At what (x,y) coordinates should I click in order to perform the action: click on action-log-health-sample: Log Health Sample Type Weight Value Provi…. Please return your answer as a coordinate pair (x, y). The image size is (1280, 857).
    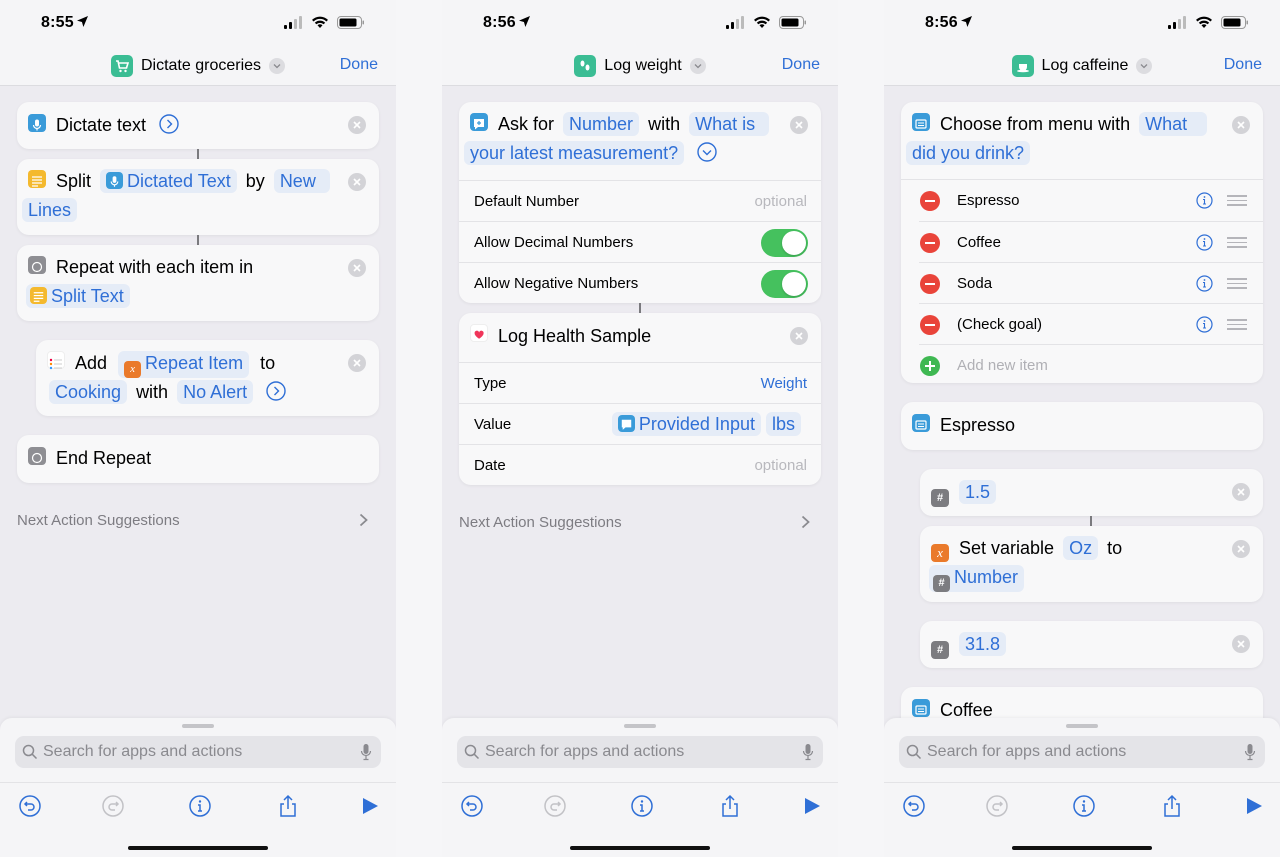
    Looking at the image, I should click on (640, 399).